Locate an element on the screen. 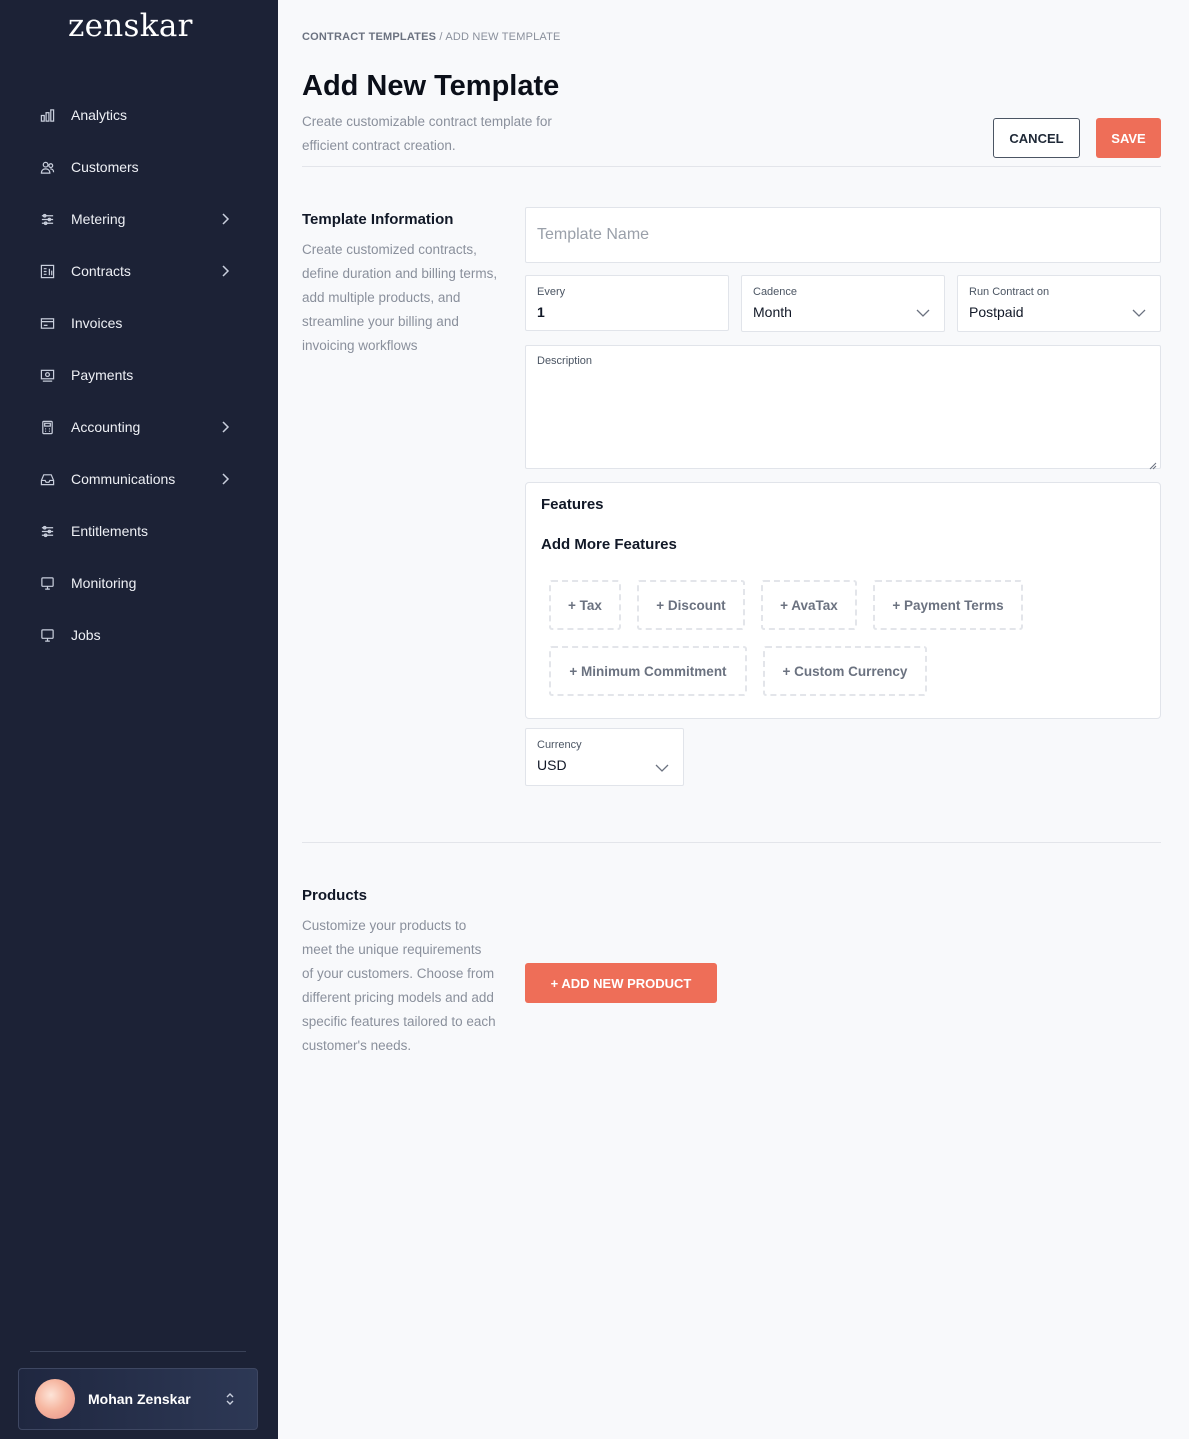 The width and height of the screenshot is (1189, 1439). contract-icon is located at coordinates (47, 271).